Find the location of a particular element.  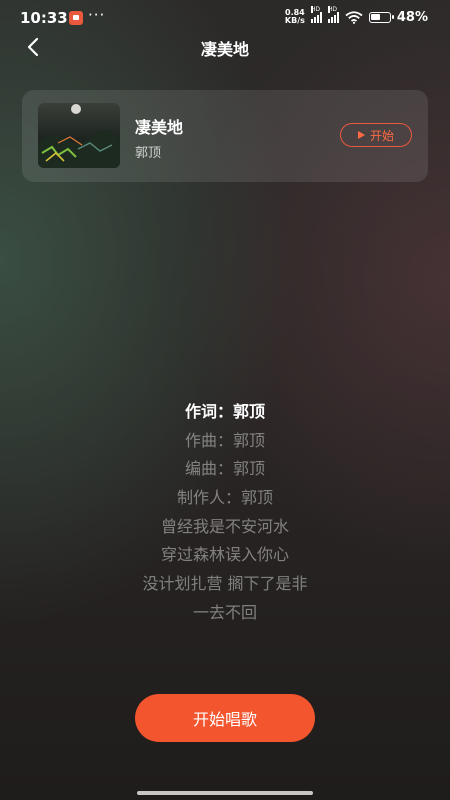

status-indicators: 0.84 KB/s HD HD 48% is located at coordinates (356, 15).